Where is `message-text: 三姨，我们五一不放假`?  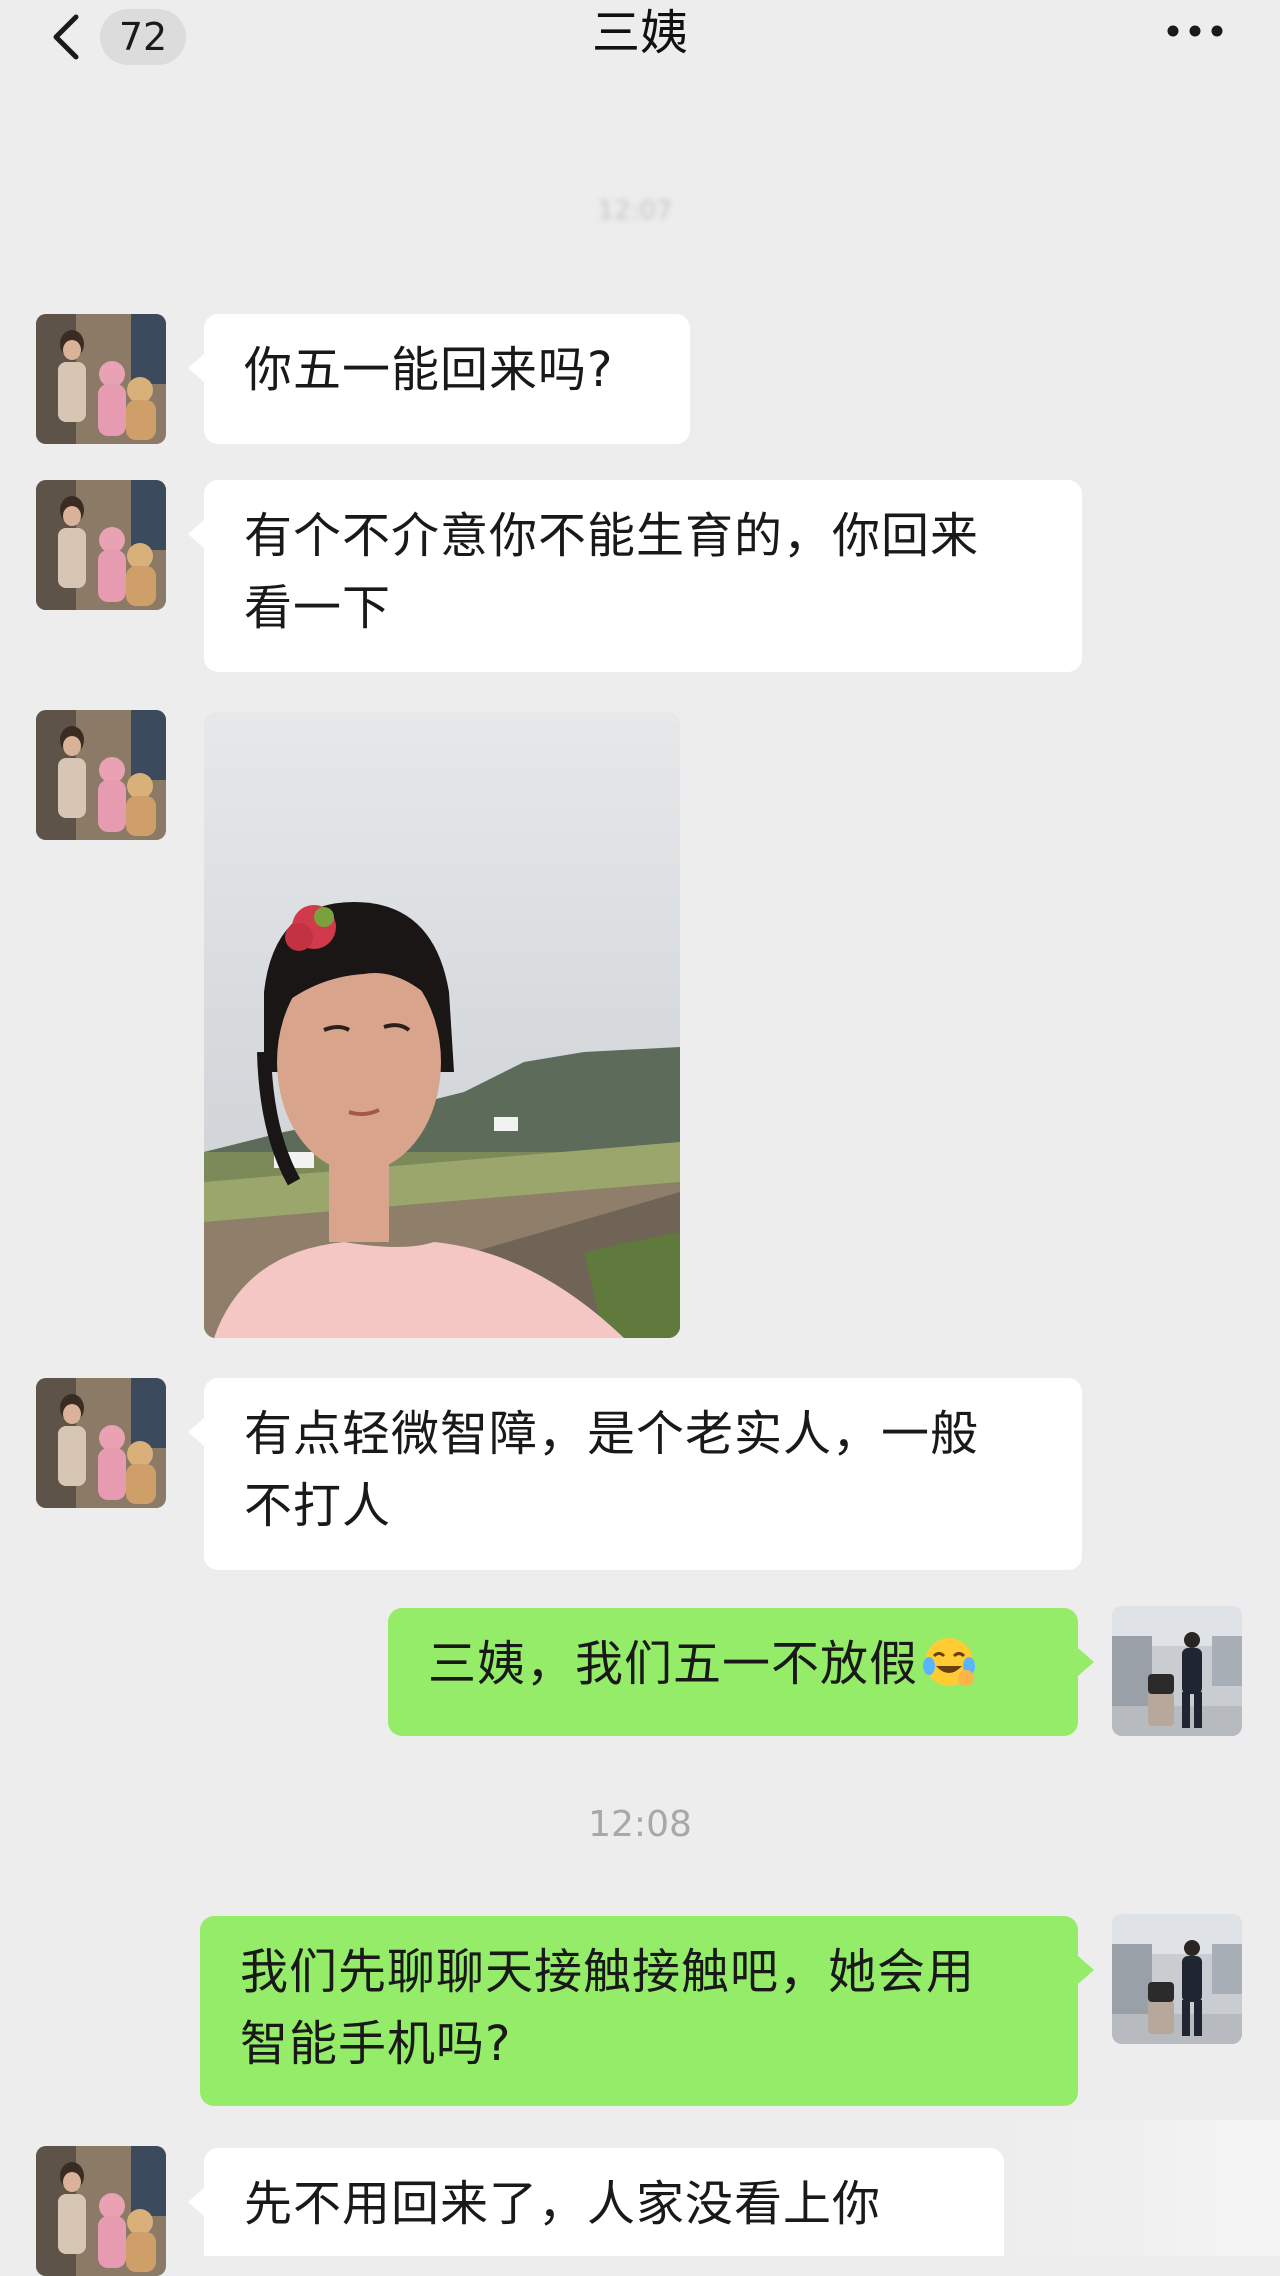 message-text: 三姨，我们五一不放假 is located at coordinates (673, 1664).